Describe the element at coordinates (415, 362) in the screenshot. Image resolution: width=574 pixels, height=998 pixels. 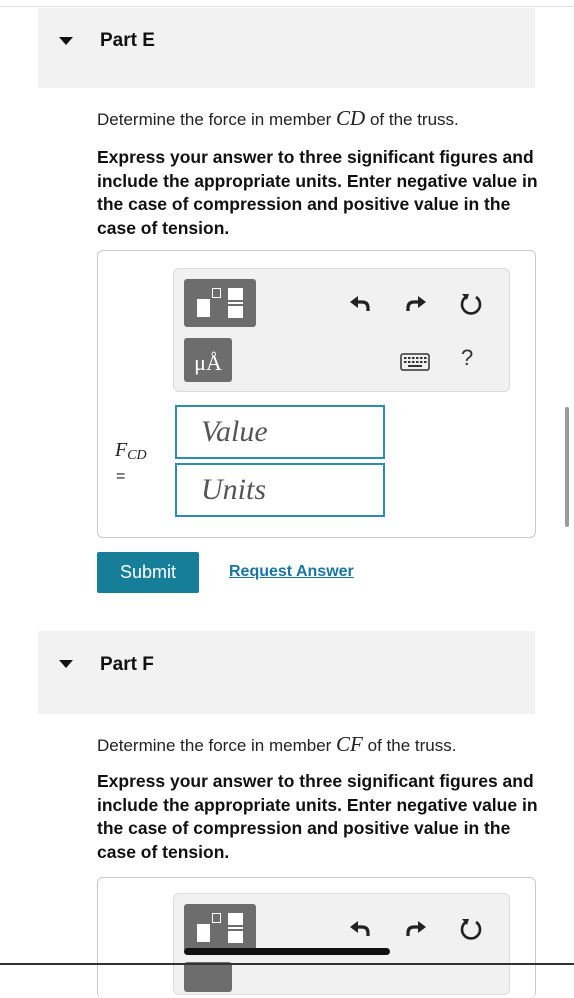
I see `keyboard-icon` at that location.